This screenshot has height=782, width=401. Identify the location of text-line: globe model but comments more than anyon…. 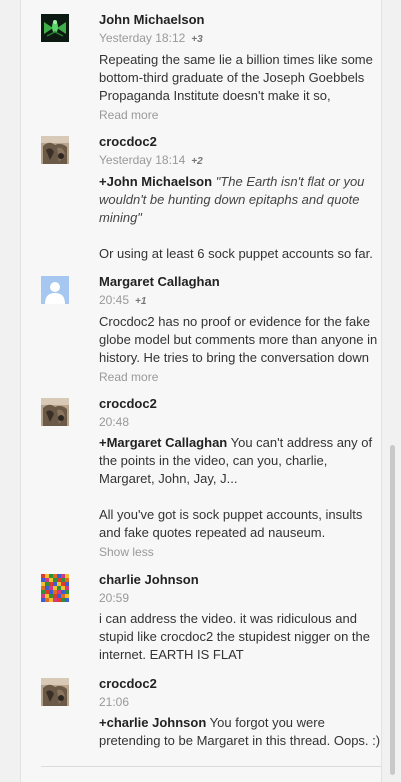
(238, 339).